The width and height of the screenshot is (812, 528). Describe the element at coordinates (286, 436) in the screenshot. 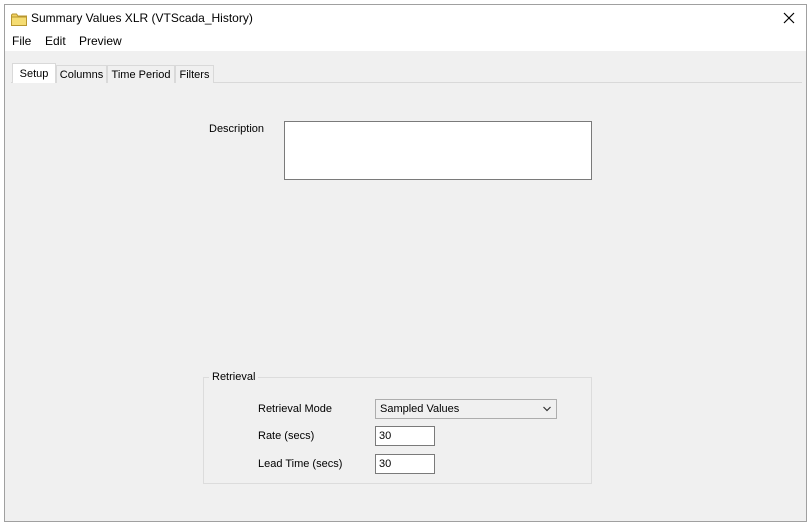

I see `rate-label: Rate (secs)` at that location.